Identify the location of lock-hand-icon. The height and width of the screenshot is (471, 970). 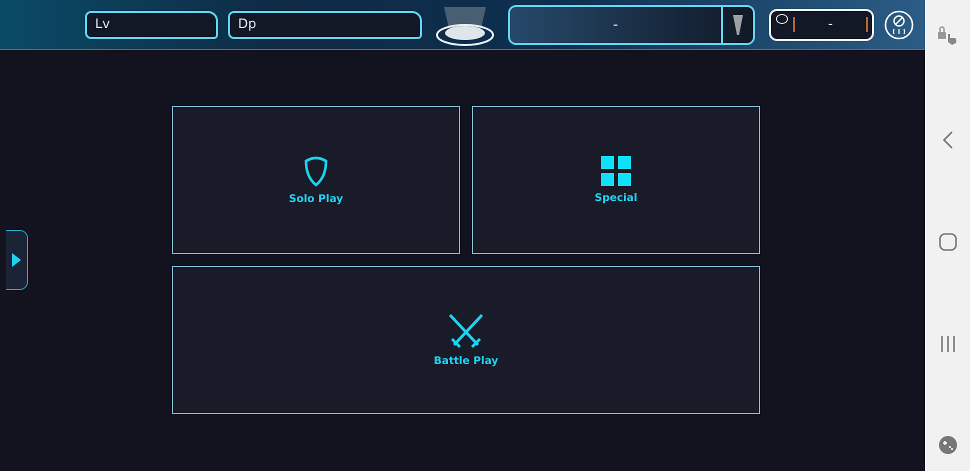
(947, 36).